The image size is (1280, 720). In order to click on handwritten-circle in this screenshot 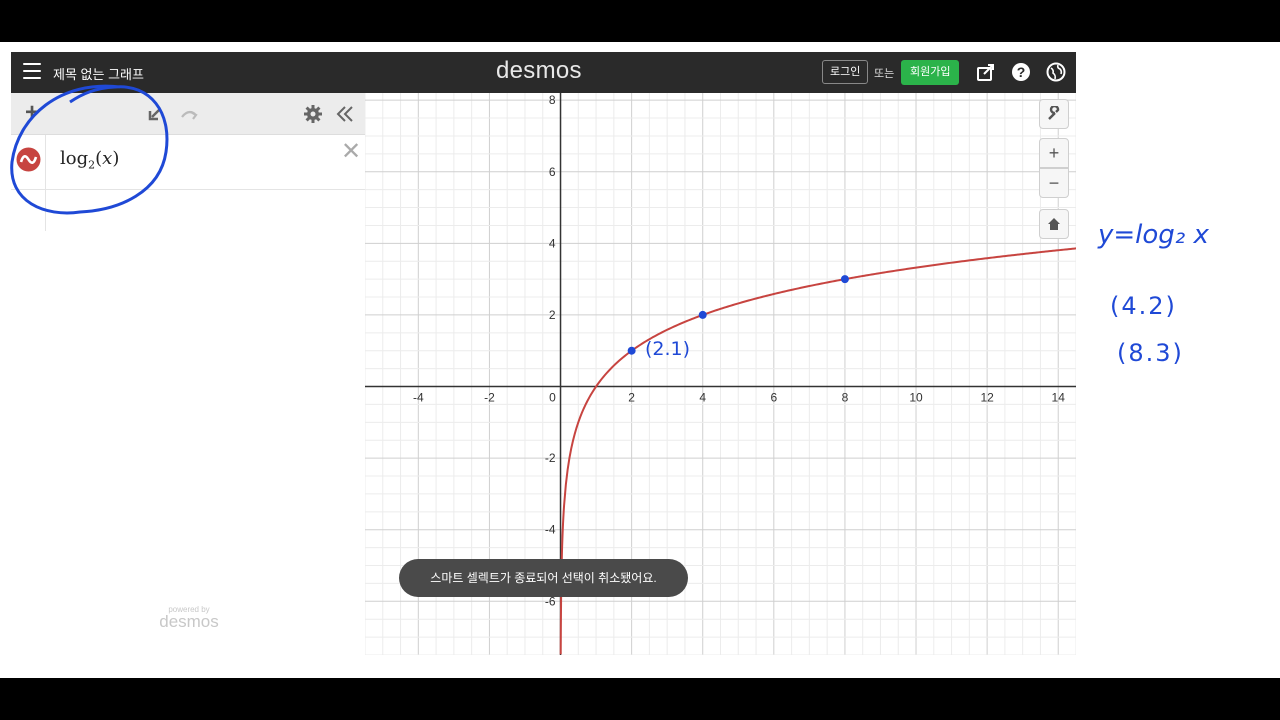, I will do `click(89, 149)`.